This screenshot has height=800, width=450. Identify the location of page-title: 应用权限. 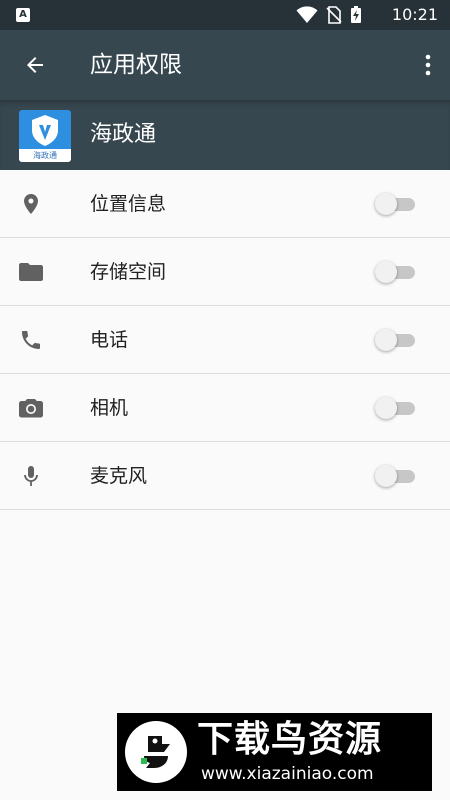
(136, 65).